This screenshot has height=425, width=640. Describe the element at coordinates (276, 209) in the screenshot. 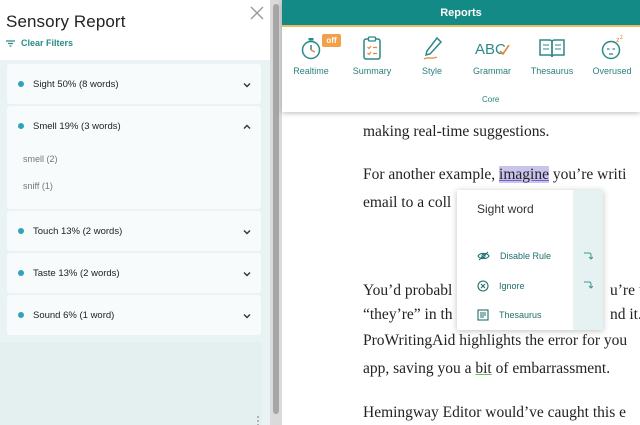

I see `sidebar-scrollbar-thumb` at that location.